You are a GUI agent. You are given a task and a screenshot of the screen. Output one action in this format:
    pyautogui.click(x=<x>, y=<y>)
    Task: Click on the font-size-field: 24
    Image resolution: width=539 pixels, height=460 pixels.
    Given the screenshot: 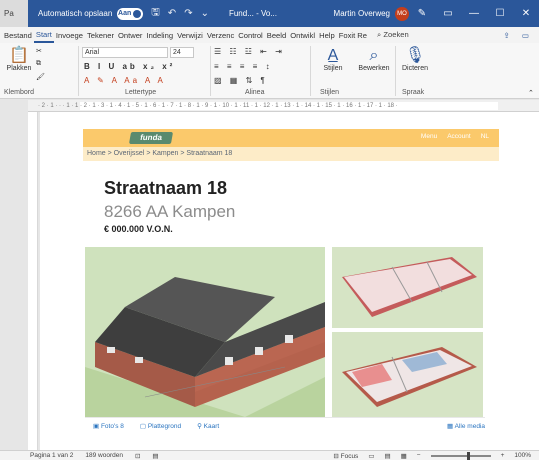 What is the action you would take?
    pyautogui.click(x=182, y=52)
    